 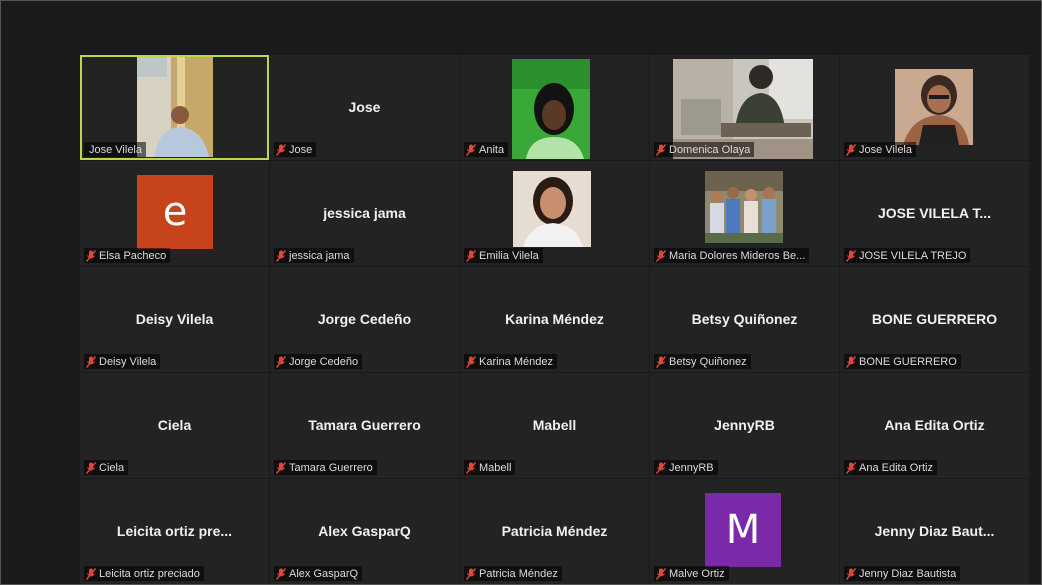 What do you see at coordinates (122, 361) in the screenshot?
I see `participant-name-label: Deisy Vilela` at bounding box center [122, 361].